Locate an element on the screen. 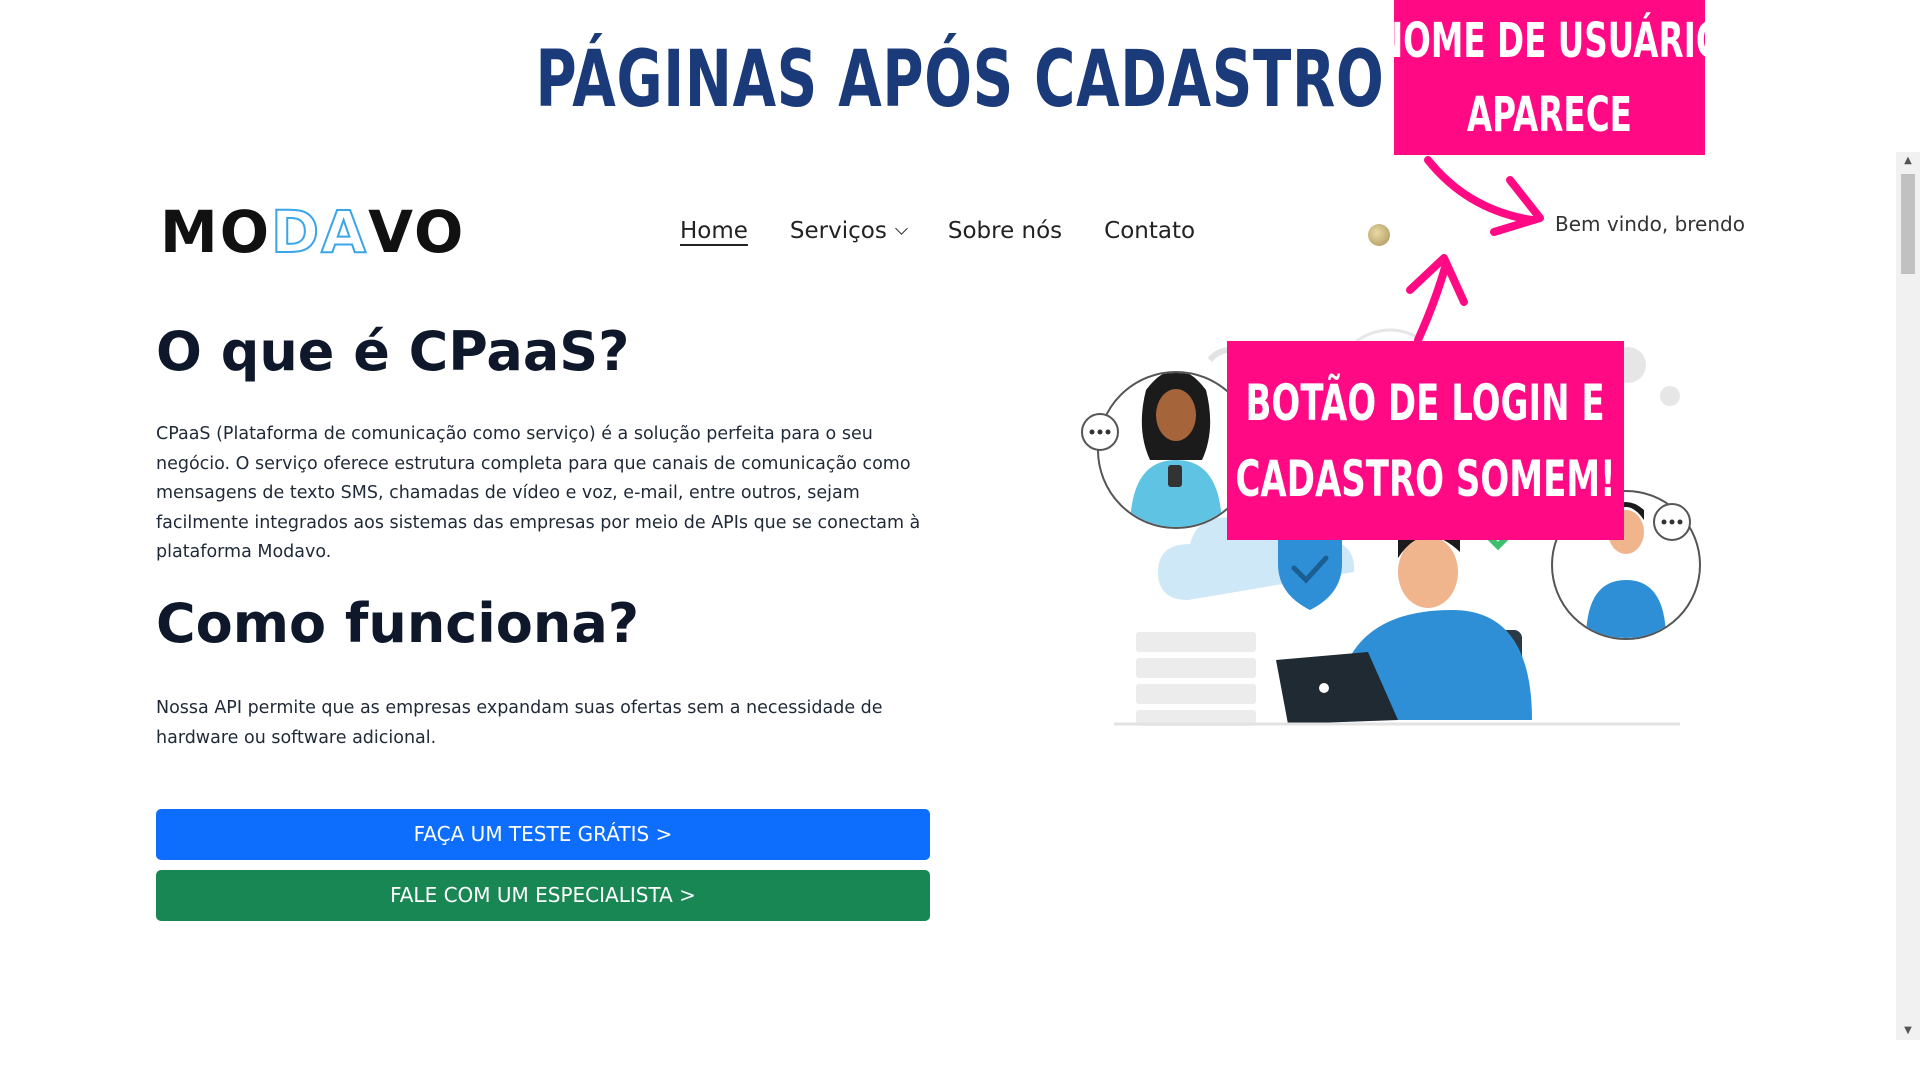  nav-item-contato: Contato is located at coordinates (1149, 231).